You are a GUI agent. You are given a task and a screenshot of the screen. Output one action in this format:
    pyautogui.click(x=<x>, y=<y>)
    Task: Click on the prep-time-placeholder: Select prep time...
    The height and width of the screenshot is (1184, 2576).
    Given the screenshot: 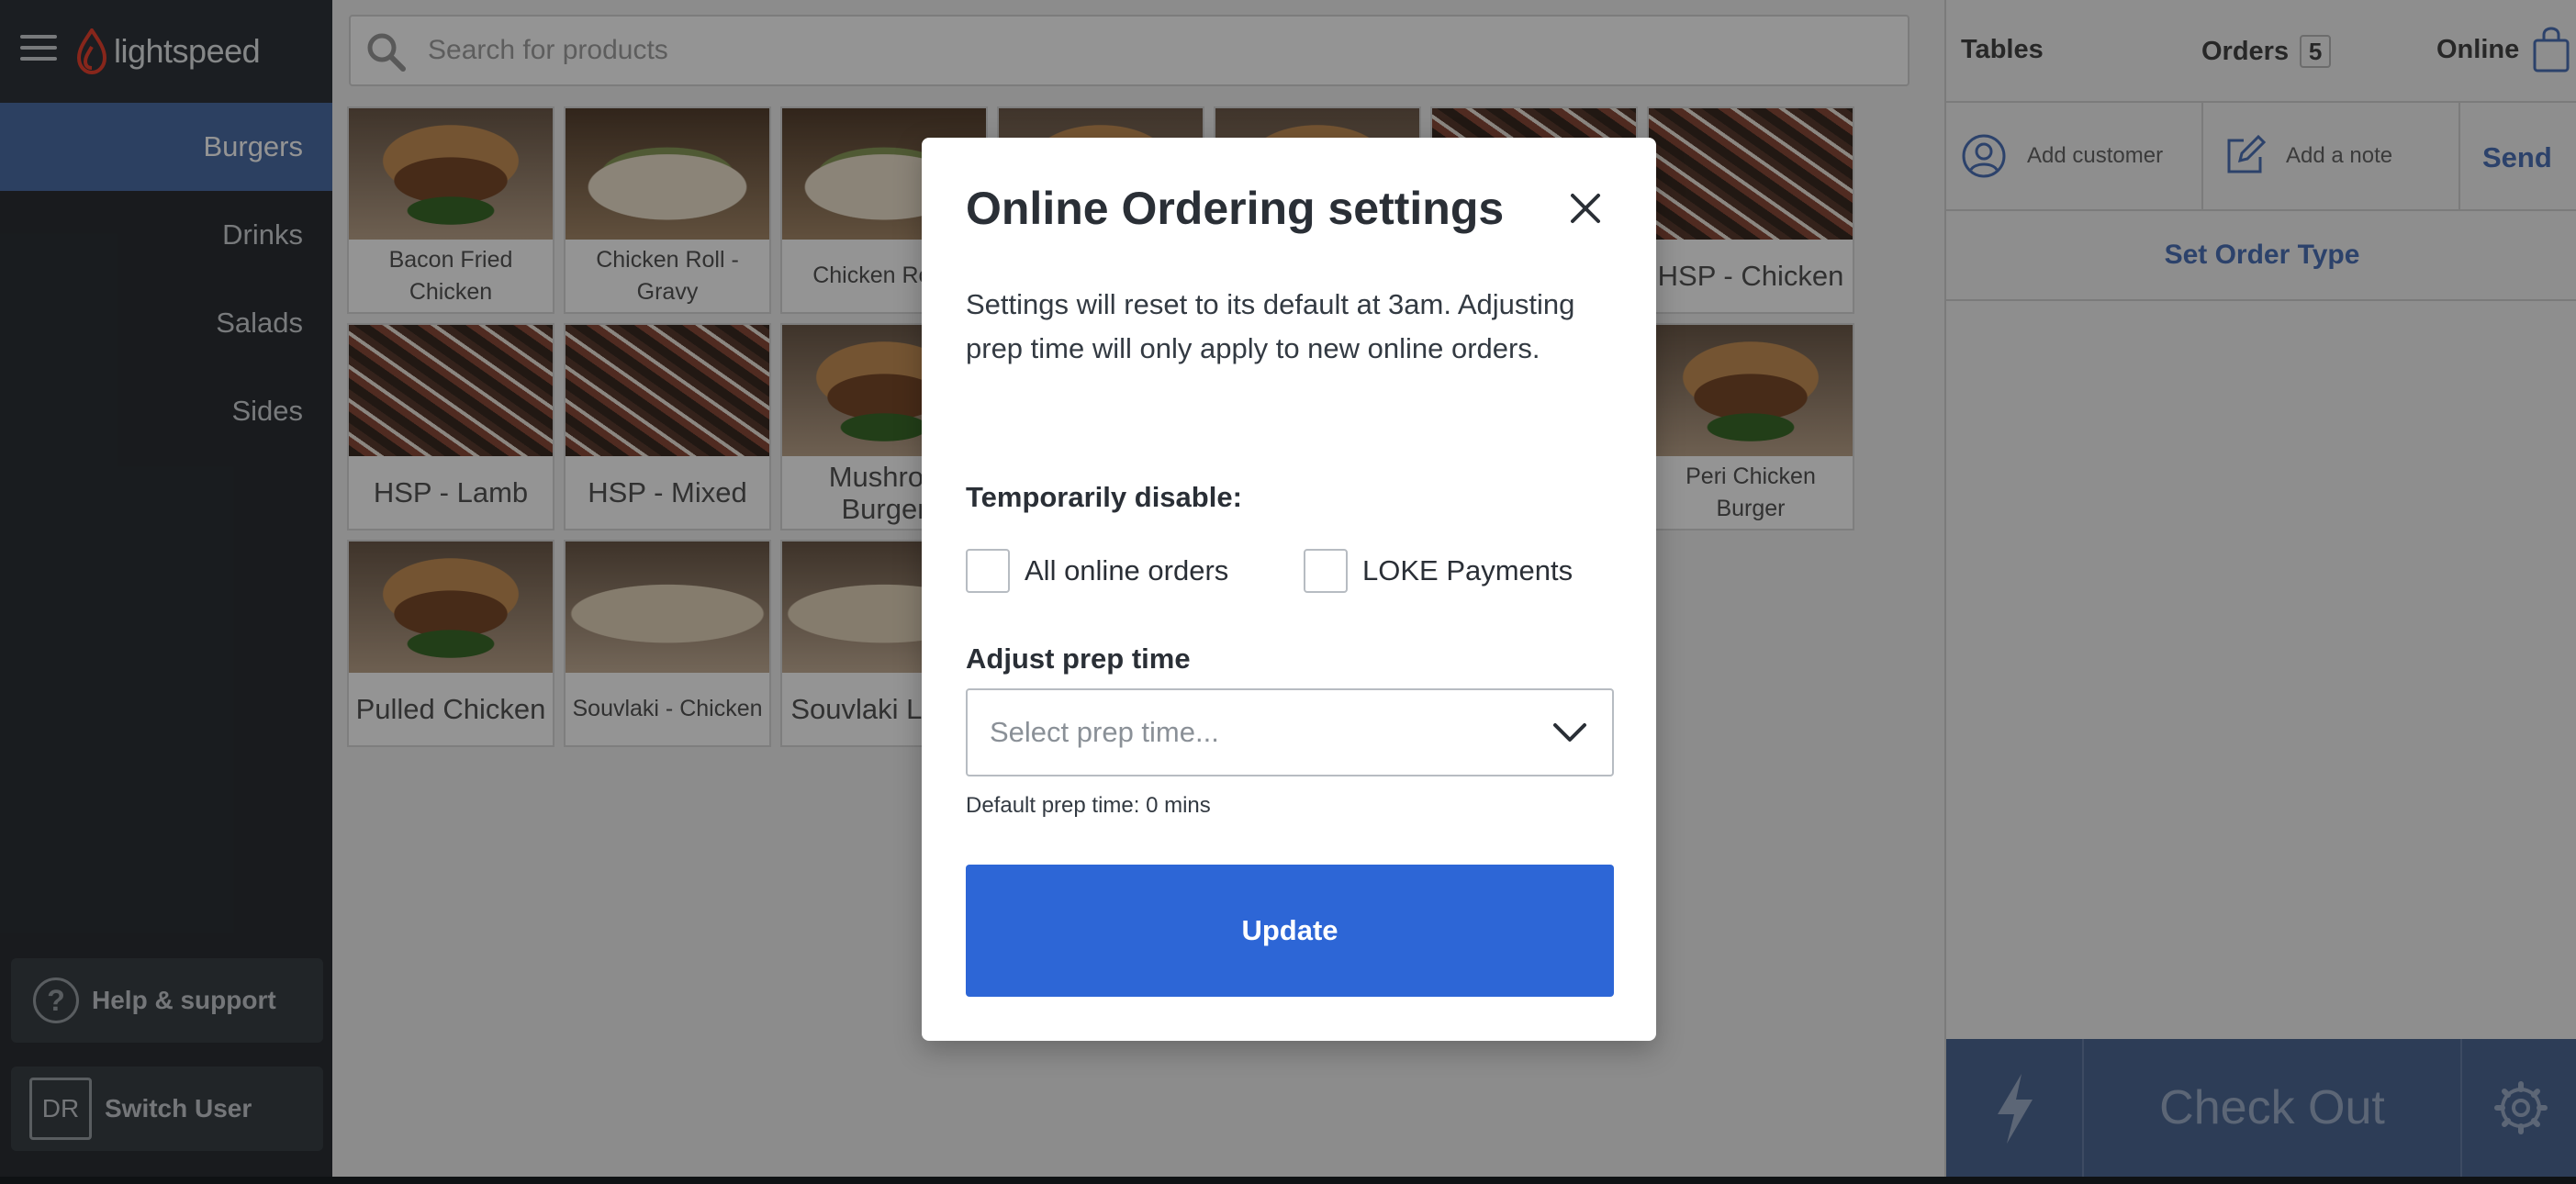 What is the action you would take?
    pyautogui.click(x=1104, y=732)
    